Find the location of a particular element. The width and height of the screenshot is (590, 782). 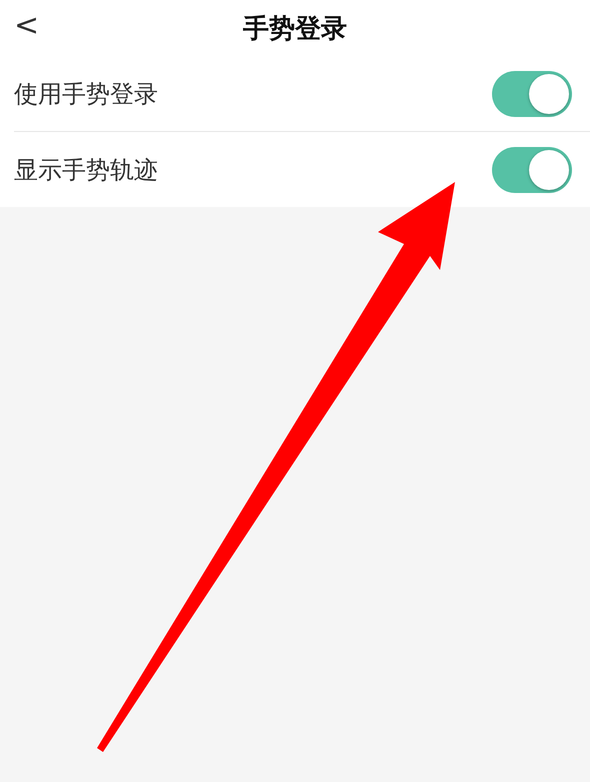

setting-label: 使用手势登录 is located at coordinates (86, 94).